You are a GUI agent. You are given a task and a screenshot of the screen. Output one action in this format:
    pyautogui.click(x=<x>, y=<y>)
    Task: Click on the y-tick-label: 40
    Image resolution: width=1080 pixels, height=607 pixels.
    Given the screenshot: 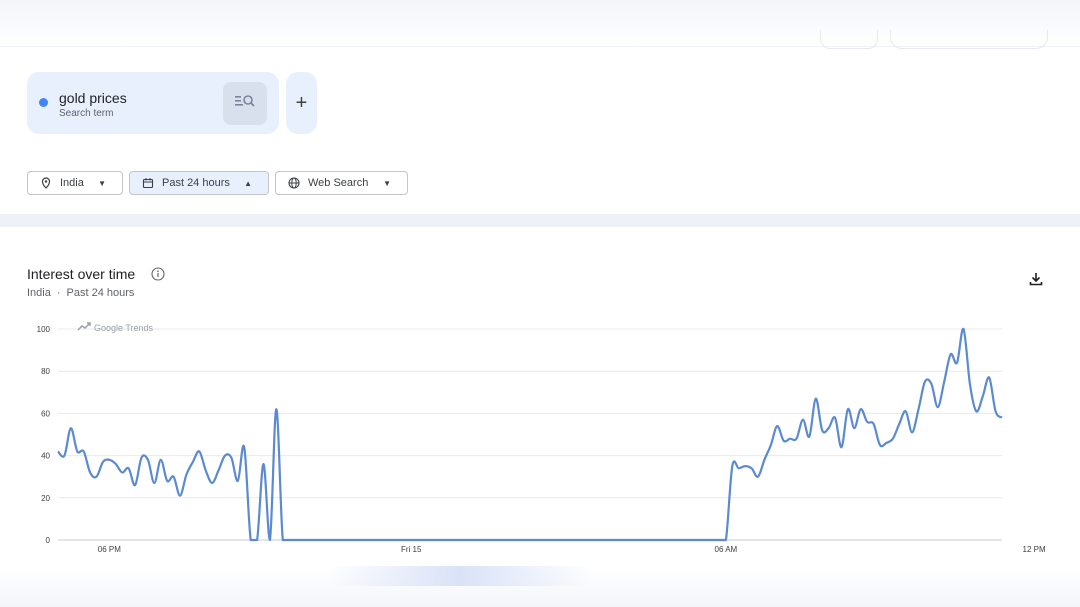 What is the action you would take?
    pyautogui.click(x=45, y=456)
    